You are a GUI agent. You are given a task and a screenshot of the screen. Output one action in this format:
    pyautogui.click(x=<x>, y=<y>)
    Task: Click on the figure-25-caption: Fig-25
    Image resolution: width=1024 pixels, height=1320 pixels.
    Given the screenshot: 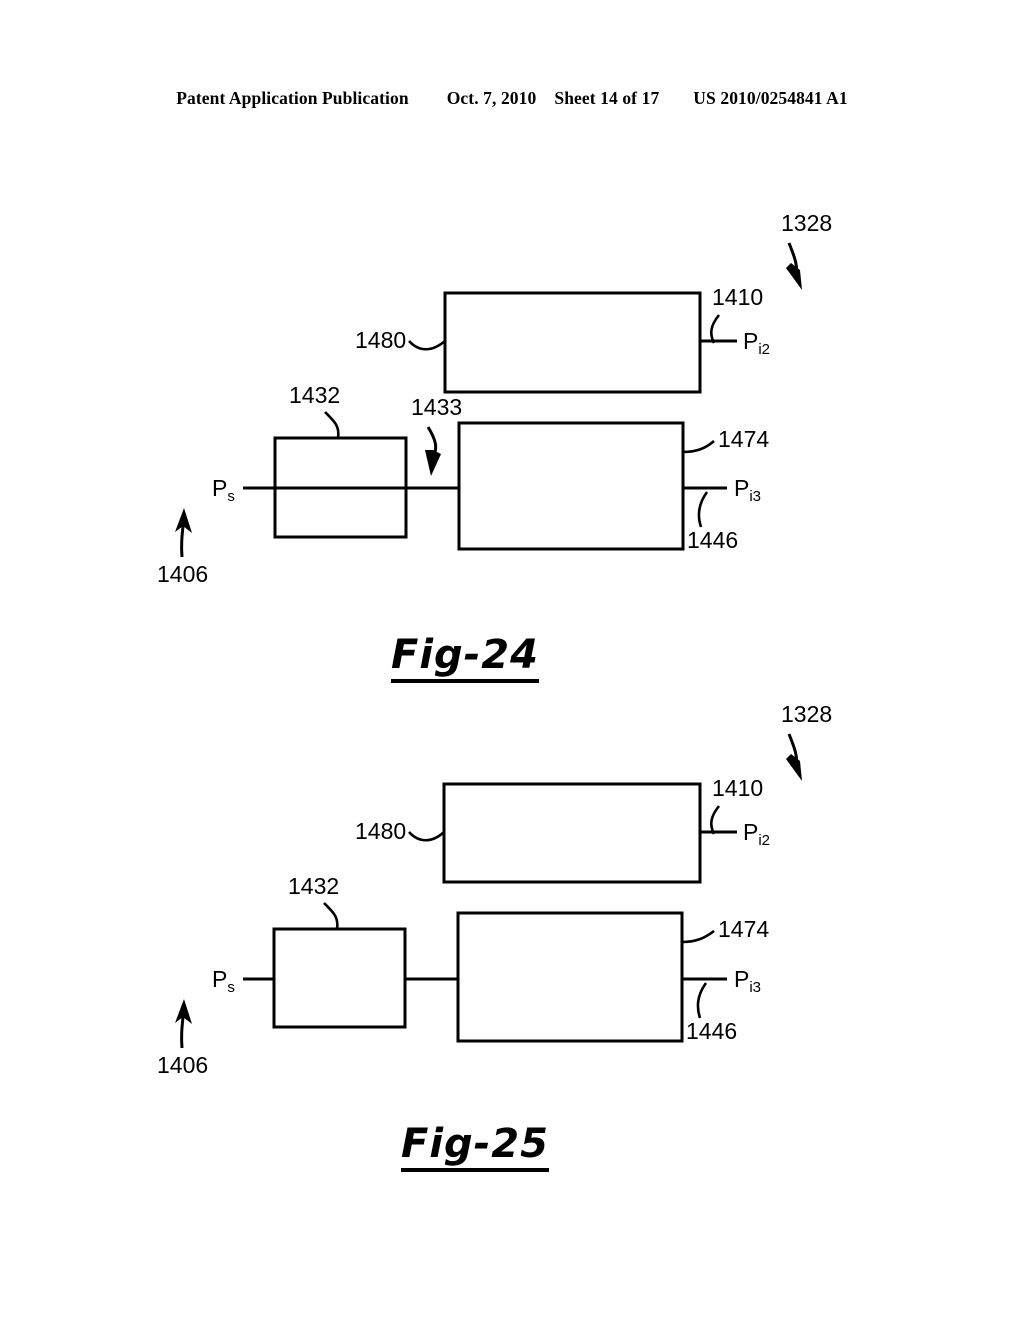 What is the action you would take?
    pyautogui.click(x=475, y=1146)
    